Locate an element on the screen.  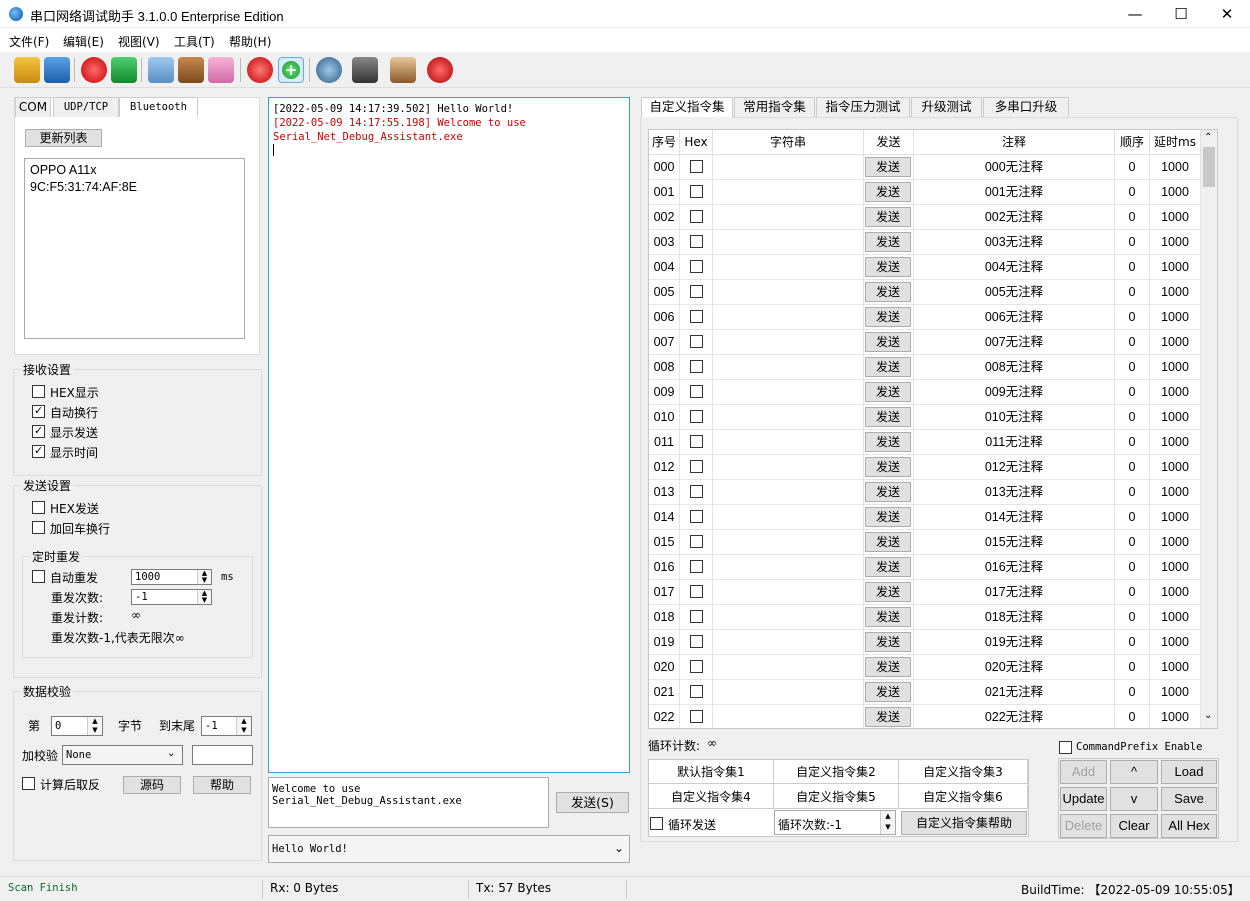
command-set-help-button: 自定义指令集帮助 is located at coordinates (964, 823).